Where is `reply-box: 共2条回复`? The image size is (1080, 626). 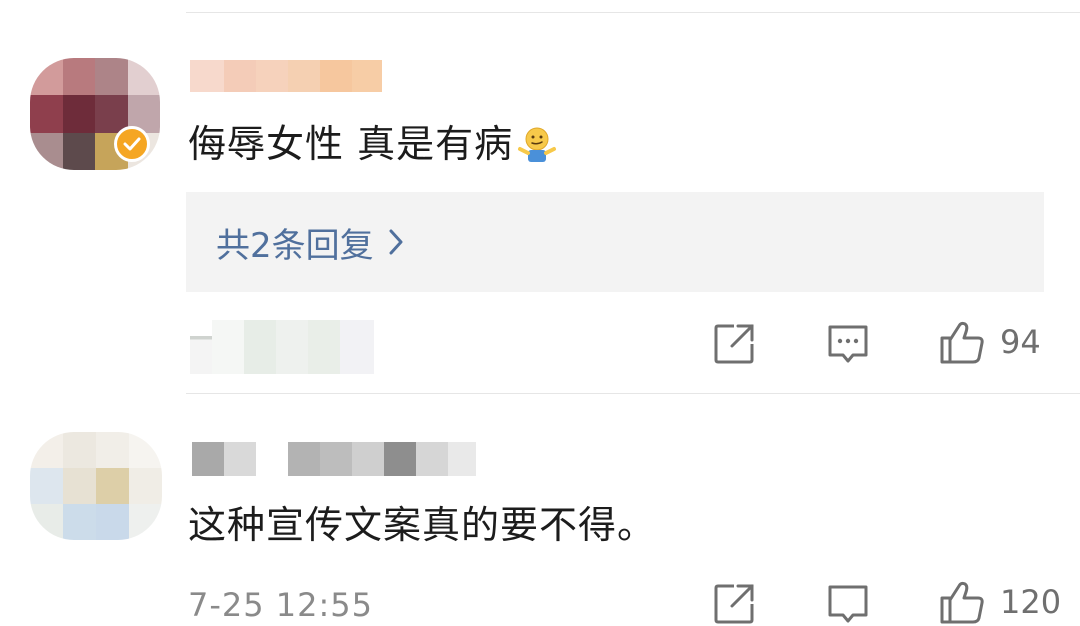
reply-box: 共2条回复 is located at coordinates (615, 242).